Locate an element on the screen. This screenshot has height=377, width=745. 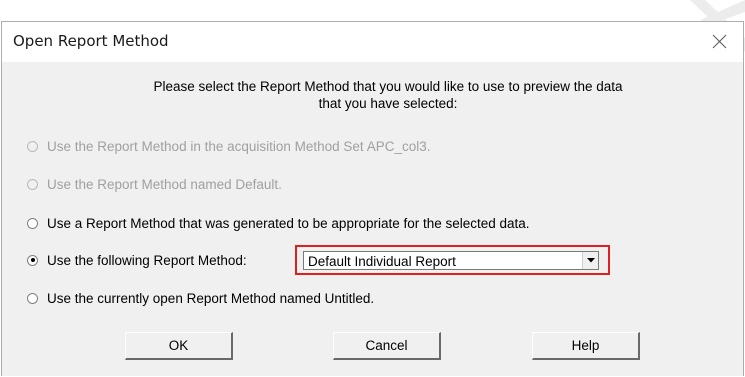
report-method-select-highlight: Default Individual Report is located at coordinates (452, 260).